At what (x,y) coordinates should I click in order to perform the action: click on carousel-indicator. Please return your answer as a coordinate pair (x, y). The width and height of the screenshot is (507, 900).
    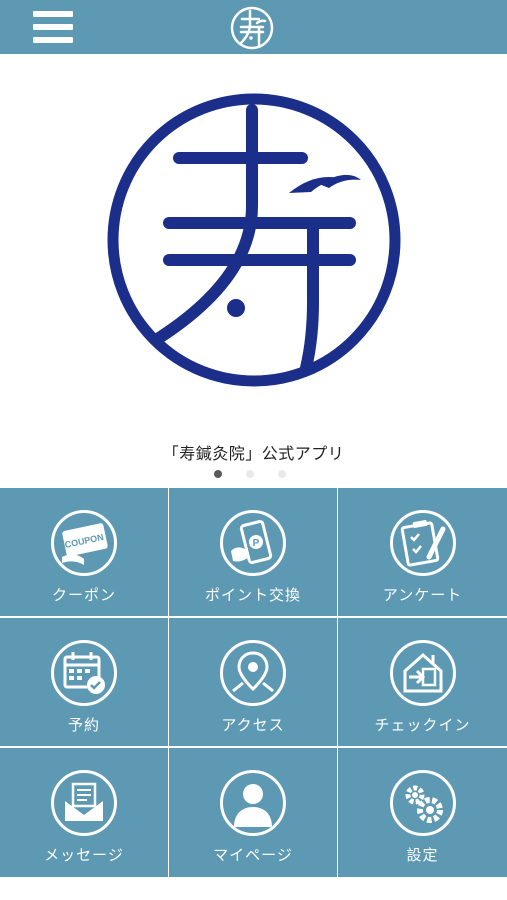
    Looking at the image, I should click on (250, 476).